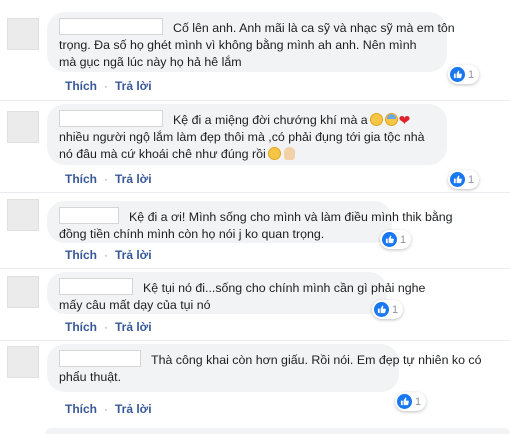  Describe the element at coordinates (274, 153) in the screenshot. I see `face-unamused-icon` at that location.